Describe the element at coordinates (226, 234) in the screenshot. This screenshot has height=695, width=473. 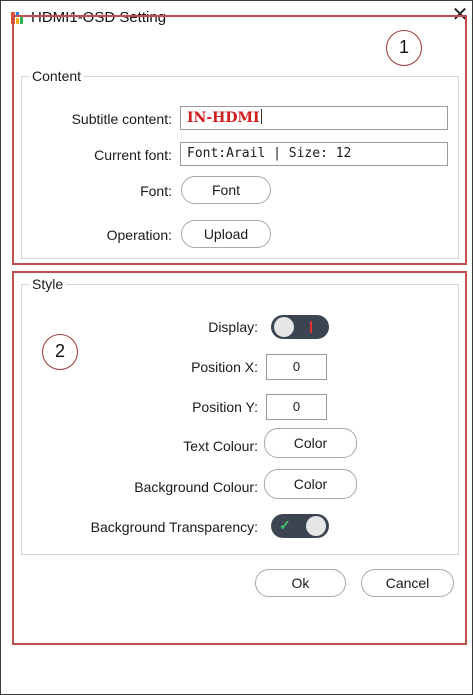
I see `upload-button: Upload` at that location.